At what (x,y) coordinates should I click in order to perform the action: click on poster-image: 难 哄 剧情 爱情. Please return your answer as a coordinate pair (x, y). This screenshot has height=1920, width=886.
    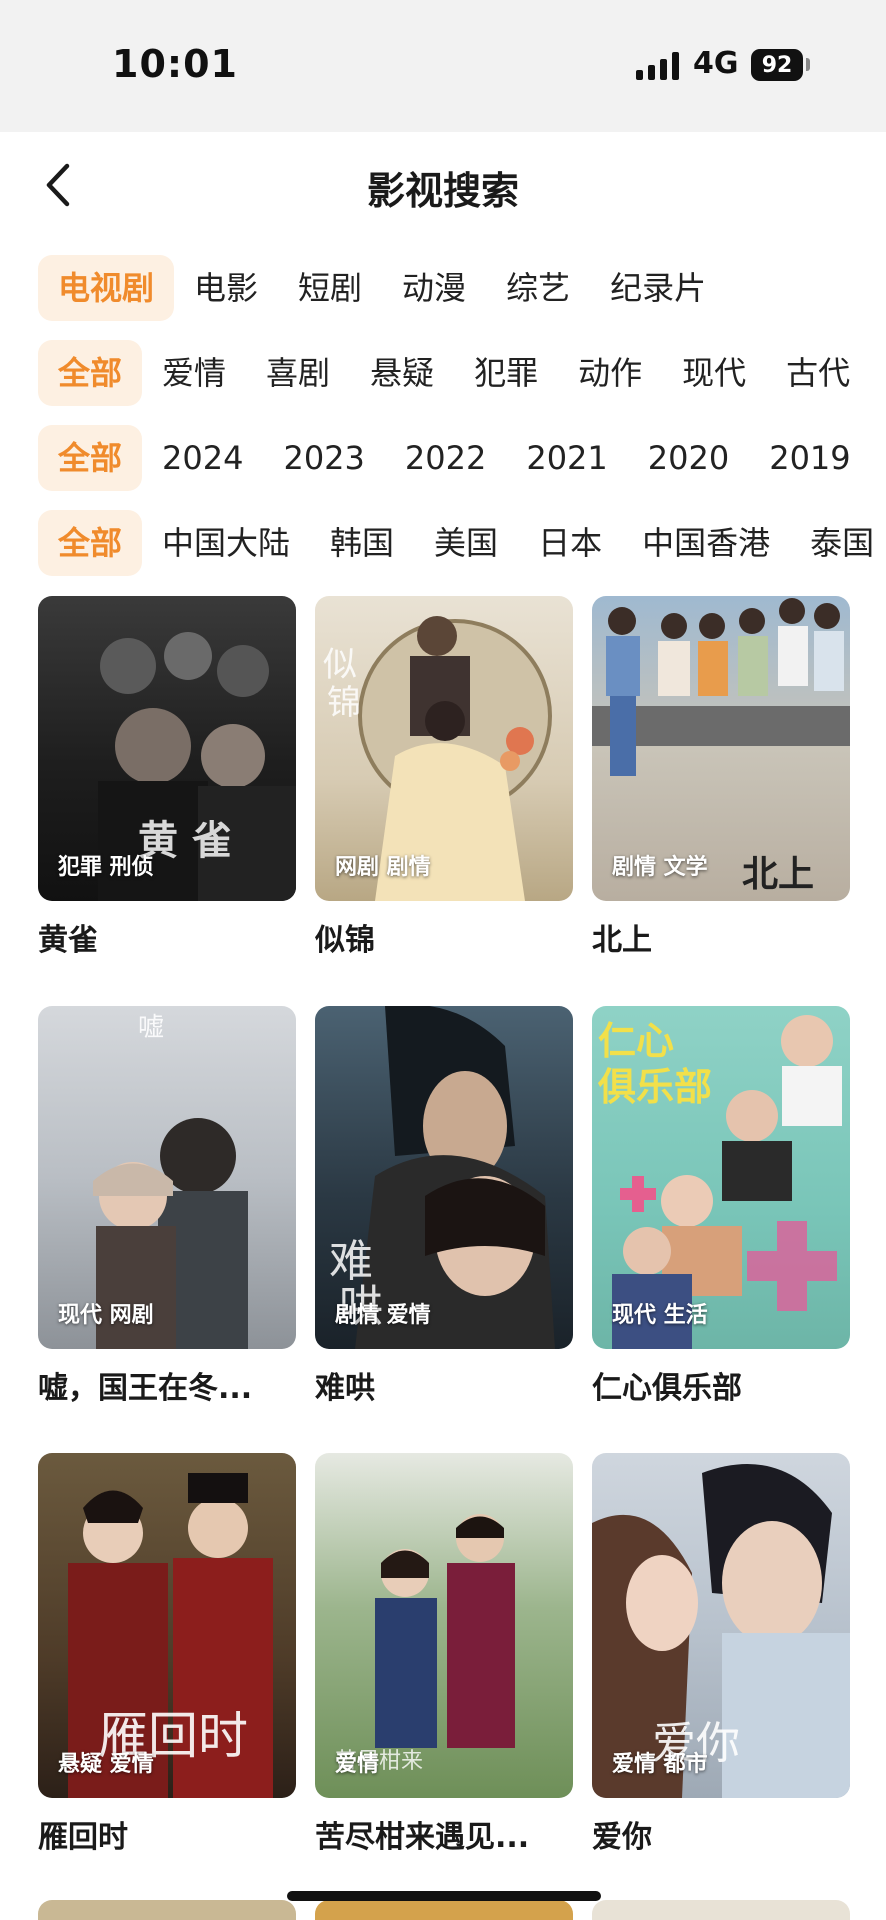
    Looking at the image, I should click on (444, 1177).